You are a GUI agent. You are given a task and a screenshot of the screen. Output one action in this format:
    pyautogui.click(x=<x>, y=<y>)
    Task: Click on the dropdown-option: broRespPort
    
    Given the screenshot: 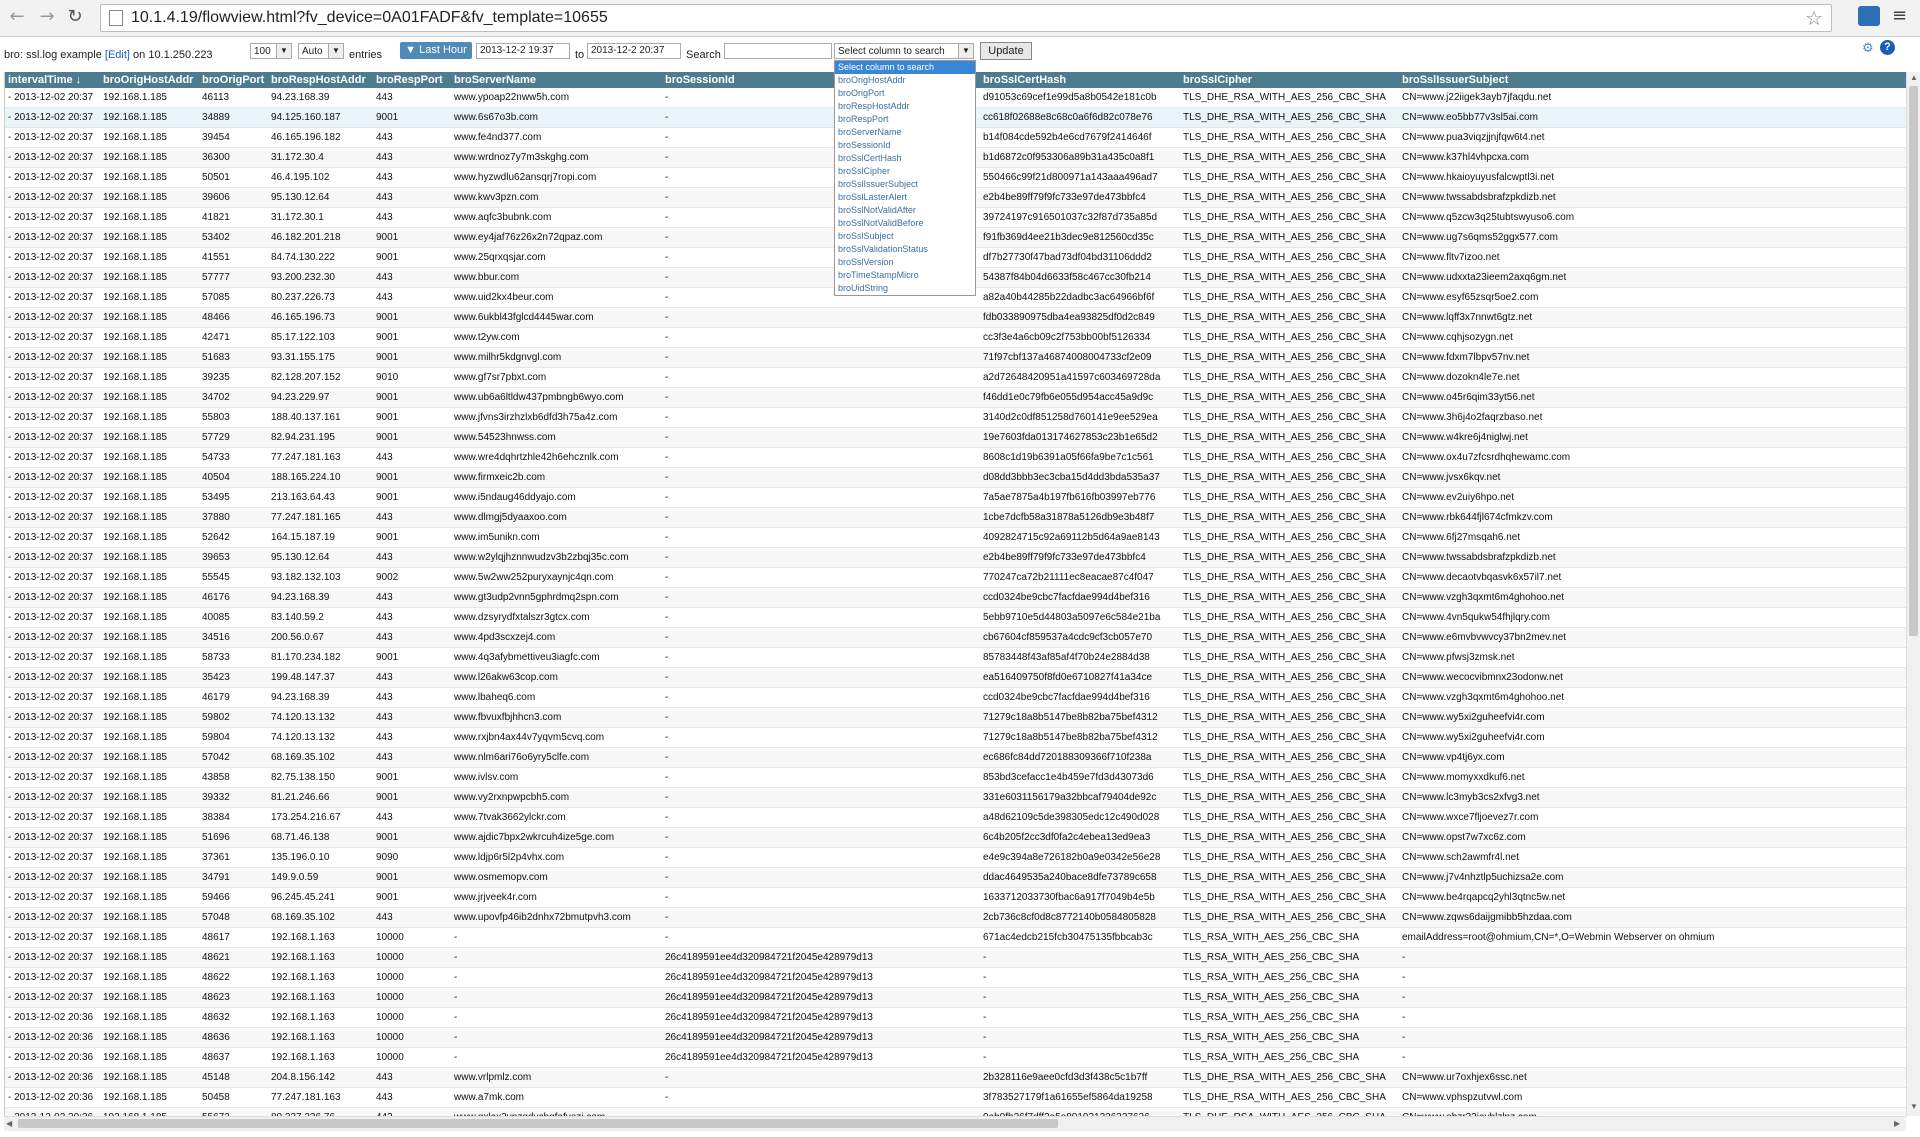 What is the action you would take?
    pyautogui.click(x=905, y=119)
    